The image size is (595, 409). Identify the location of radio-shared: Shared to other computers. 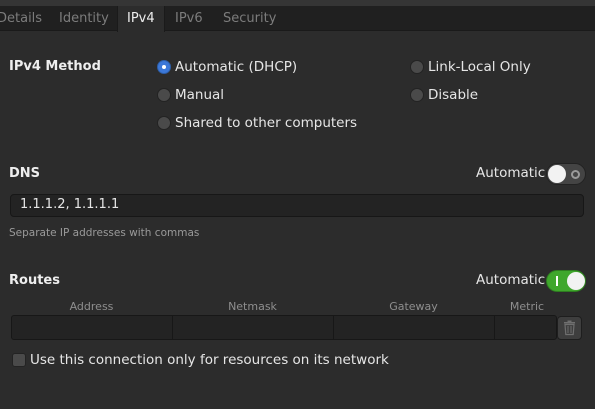
(257, 123).